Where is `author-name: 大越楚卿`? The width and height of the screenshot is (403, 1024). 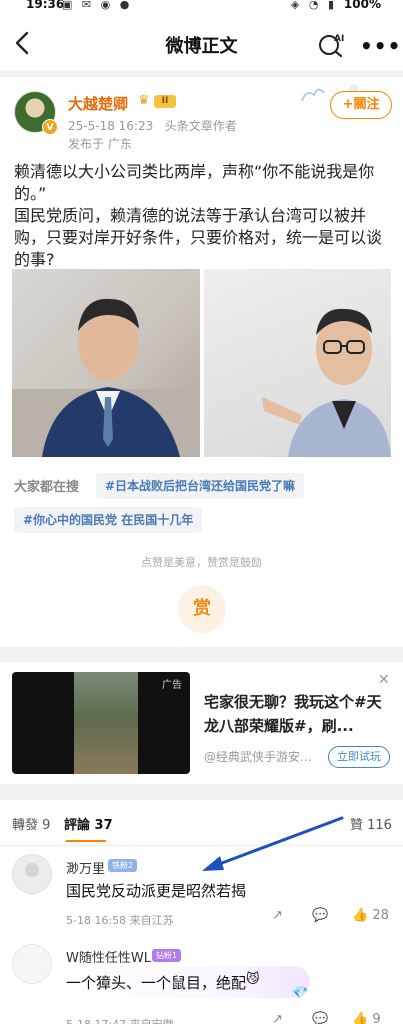 author-name: 大越楚卿 is located at coordinates (98, 103).